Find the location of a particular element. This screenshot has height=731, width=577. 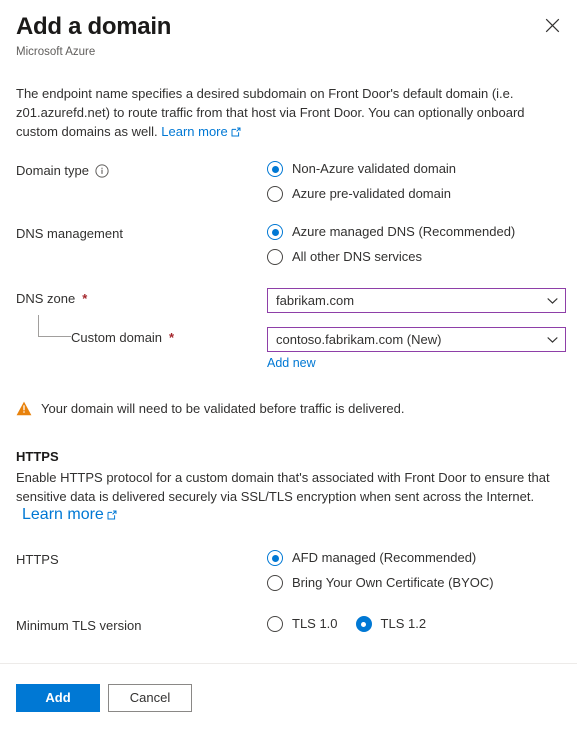

tree-connector is located at coordinates (54, 326).